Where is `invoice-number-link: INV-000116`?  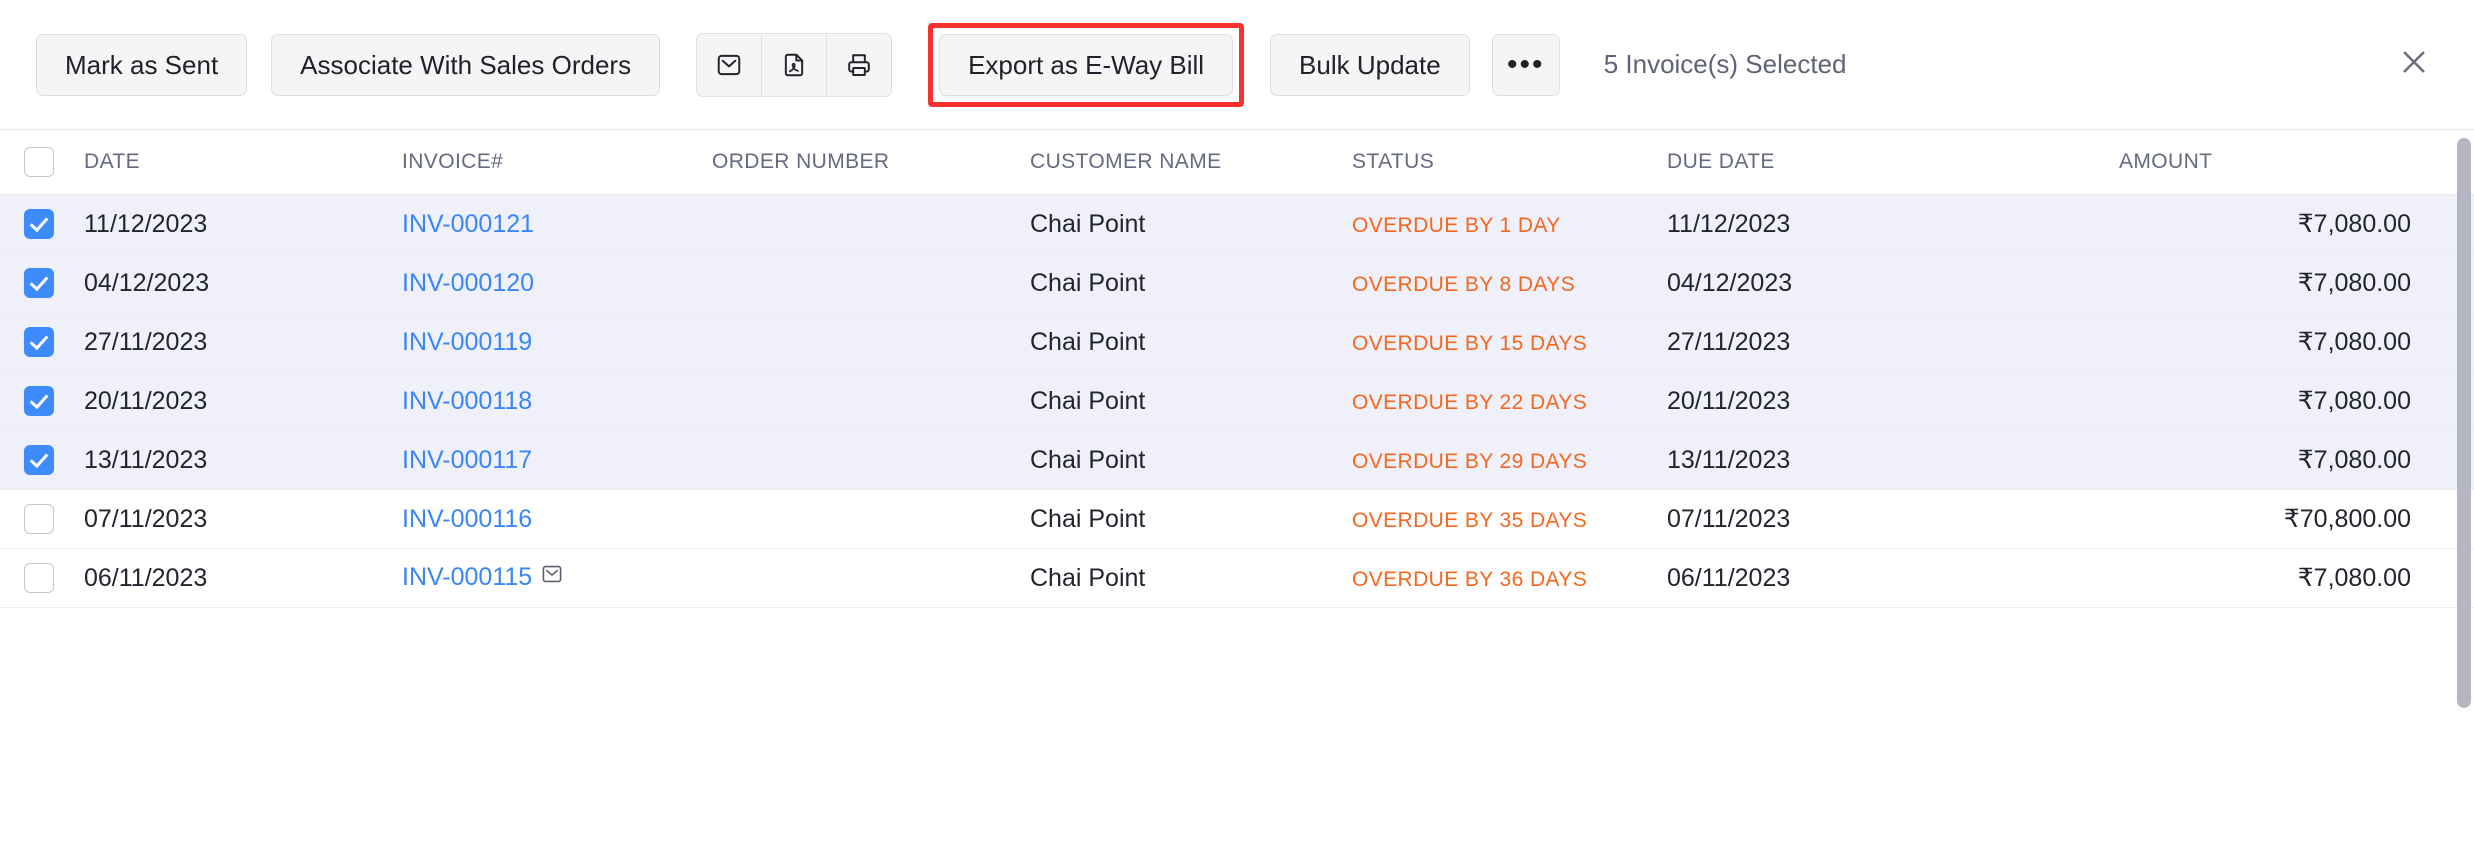
invoice-number-link: INV-000116 is located at coordinates (467, 519).